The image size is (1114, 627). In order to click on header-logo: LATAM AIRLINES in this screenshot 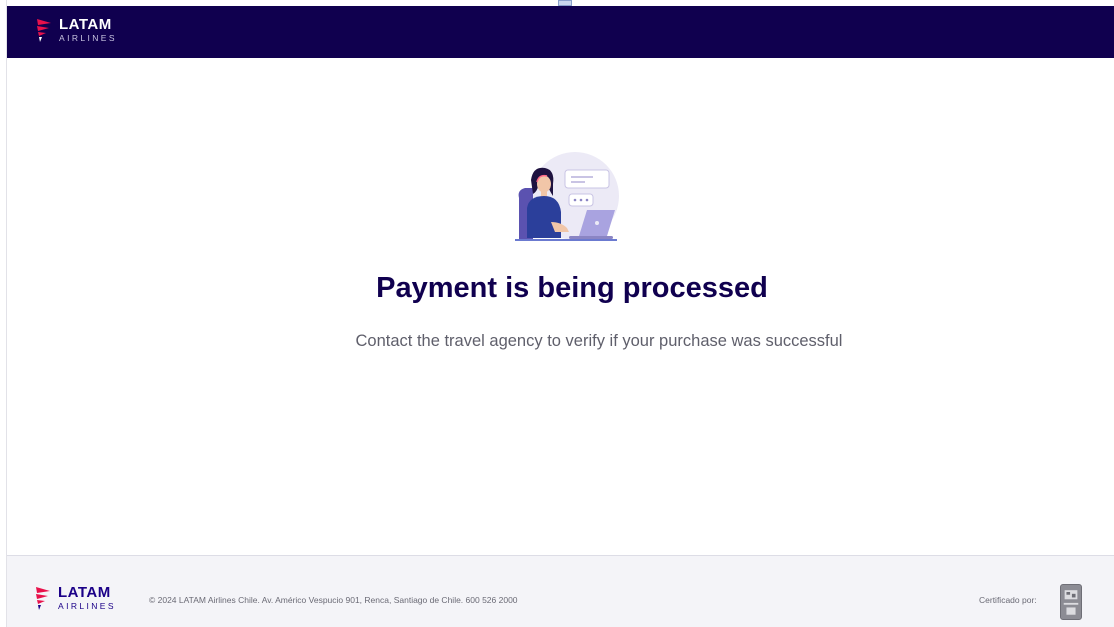, I will do `click(76, 30)`.